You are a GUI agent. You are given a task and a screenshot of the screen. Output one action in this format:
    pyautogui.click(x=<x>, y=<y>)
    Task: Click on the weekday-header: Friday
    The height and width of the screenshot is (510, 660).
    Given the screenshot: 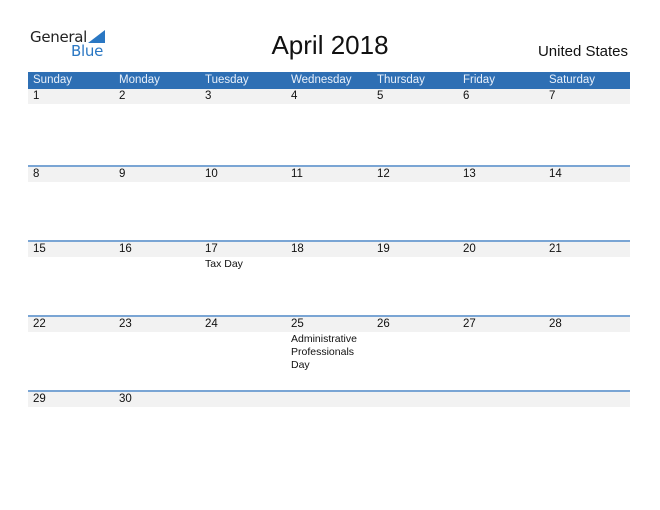 What is the action you would take?
    pyautogui.click(x=479, y=80)
    